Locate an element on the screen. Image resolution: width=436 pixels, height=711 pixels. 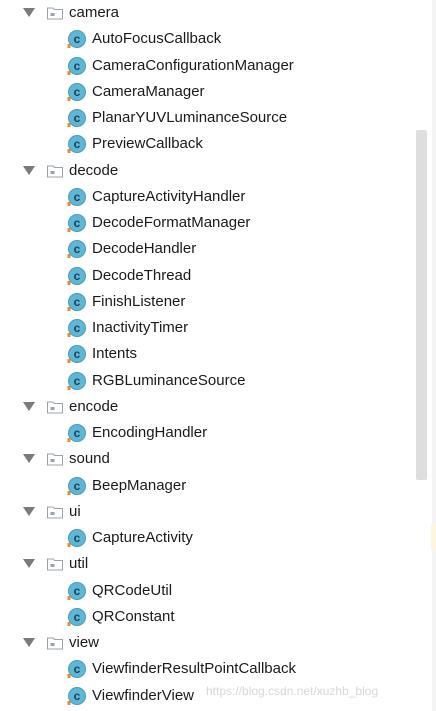
tree-package-sound: sound is located at coordinates (205, 459).